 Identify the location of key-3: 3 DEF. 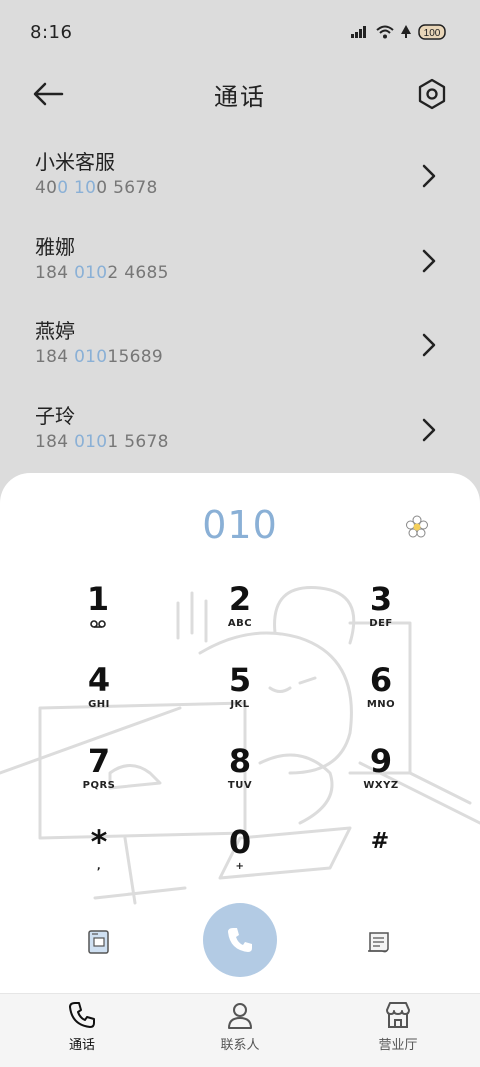
(381, 621).